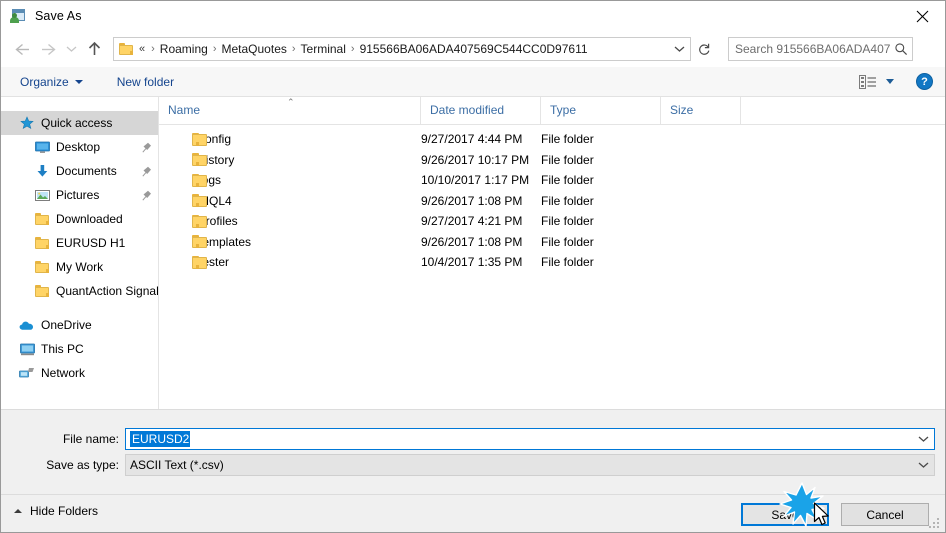 This screenshot has width=946, height=533. I want to click on file-name-row: File name: EURUSD2, so click(473, 439).